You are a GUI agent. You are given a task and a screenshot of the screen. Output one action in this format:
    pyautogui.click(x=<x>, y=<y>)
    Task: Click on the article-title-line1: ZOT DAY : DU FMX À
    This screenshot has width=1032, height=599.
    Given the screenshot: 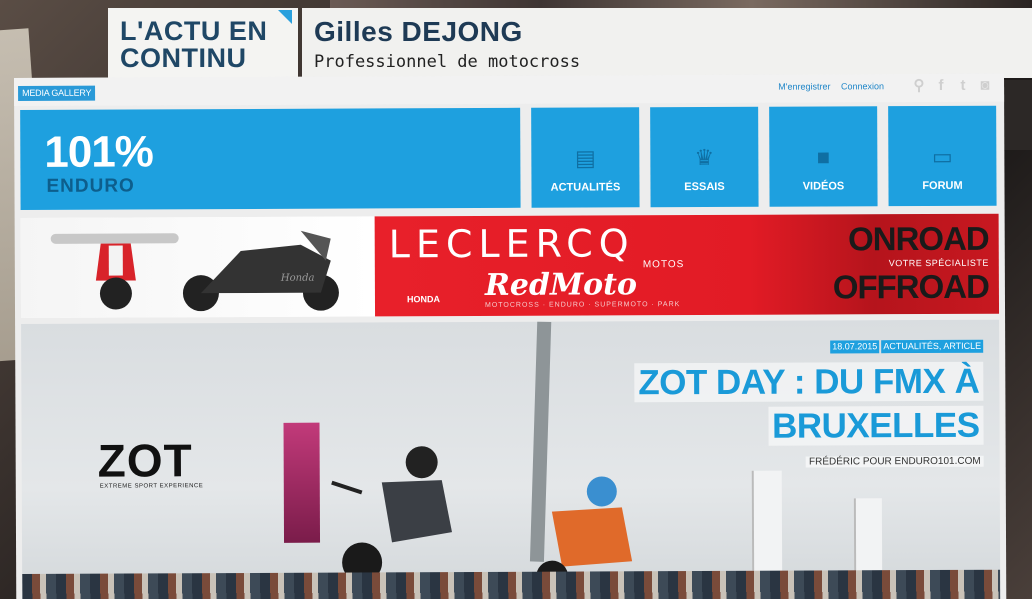 What is the action you would take?
    pyautogui.click(x=809, y=382)
    